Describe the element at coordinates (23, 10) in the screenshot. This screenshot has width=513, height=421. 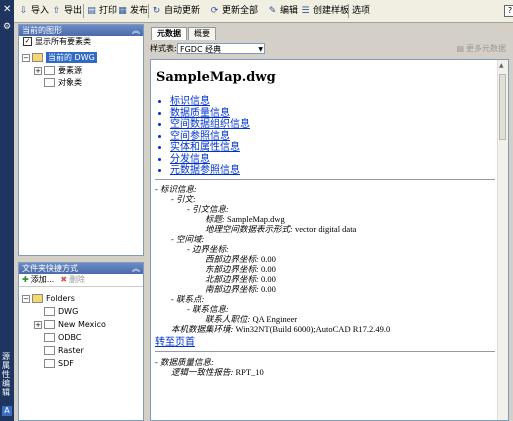
I see `import-icon: ⇩` at that location.